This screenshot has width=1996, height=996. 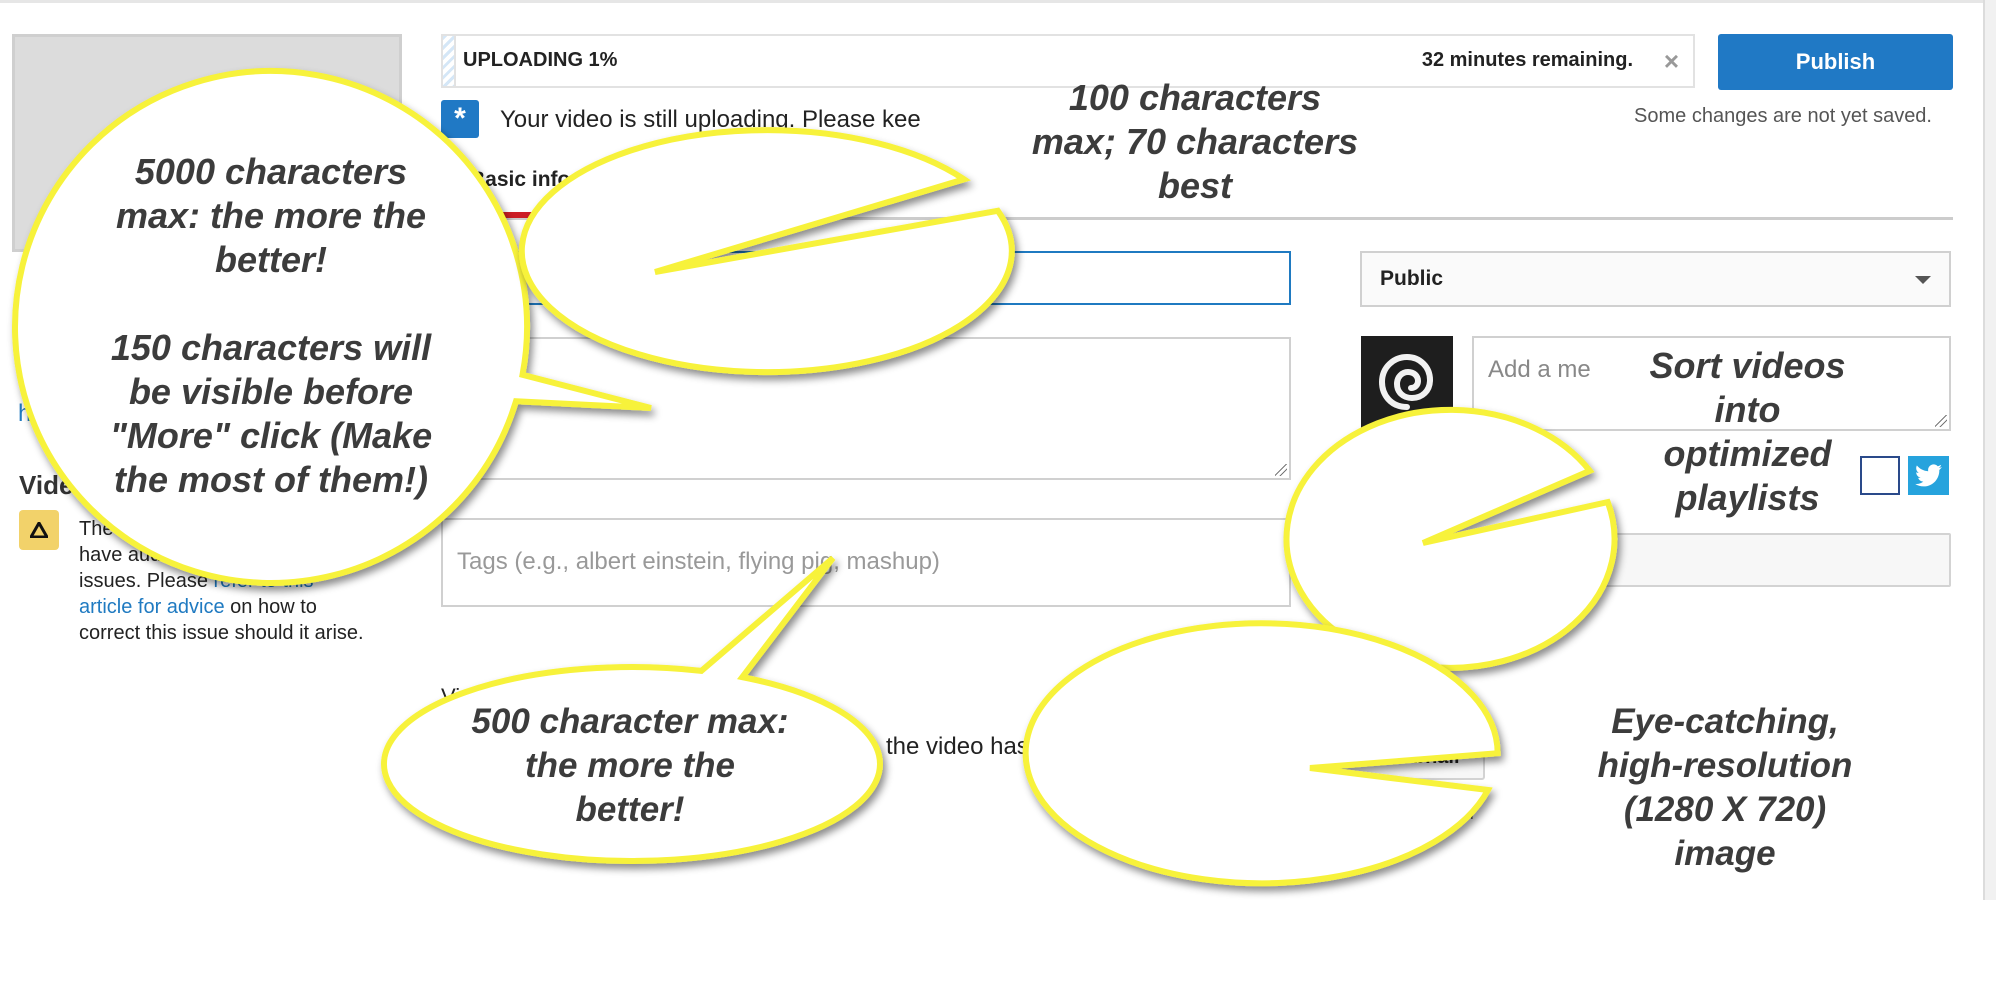 What do you see at coordinates (1747, 453) in the screenshot?
I see `callout-line: optimized` at bounding box center [1747, 453].